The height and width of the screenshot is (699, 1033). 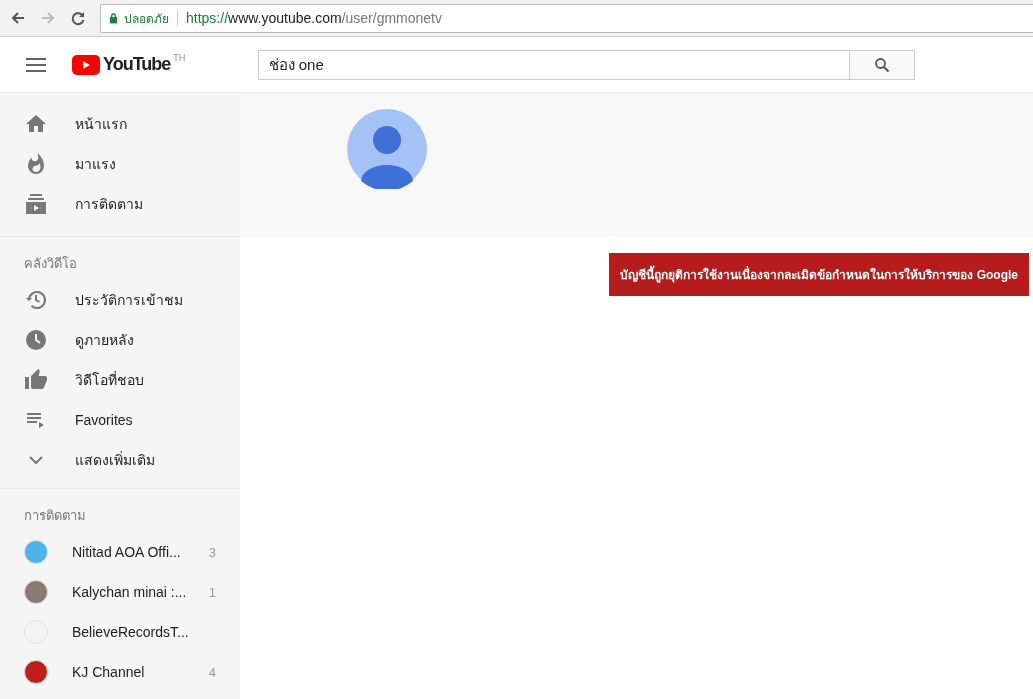 I want to click on account-terminated-alert: บัญชีนี้ถูกยุติการใช้งานเนื่องจากละเมิดข้อกำหนดในการให้บริการของ Google, so click(x=819, y=274).